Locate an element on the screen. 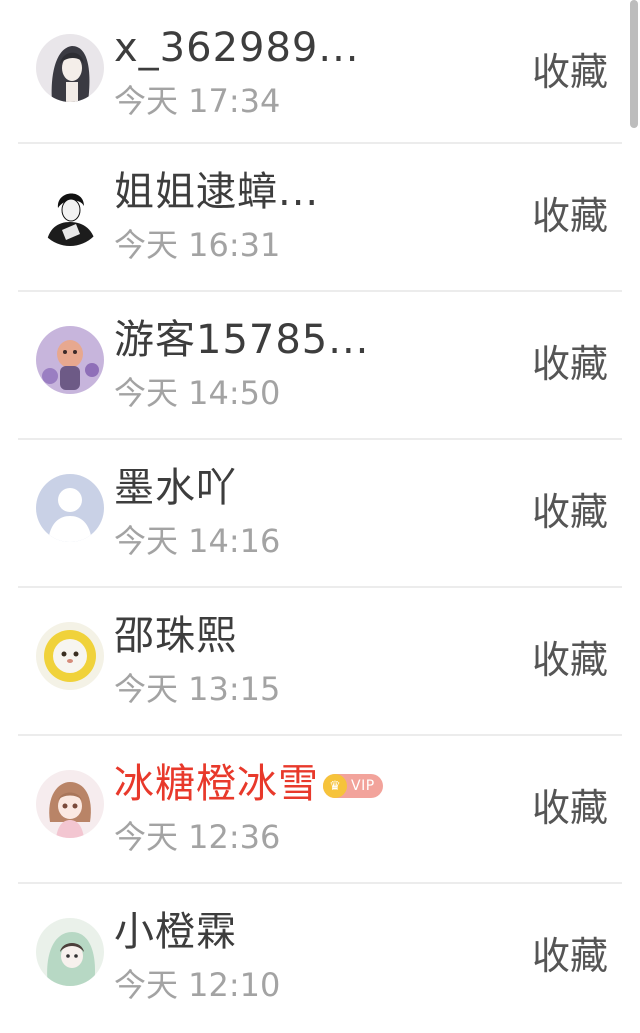  timestamp: 今天 16:31 is located at coordinates (197, 245).